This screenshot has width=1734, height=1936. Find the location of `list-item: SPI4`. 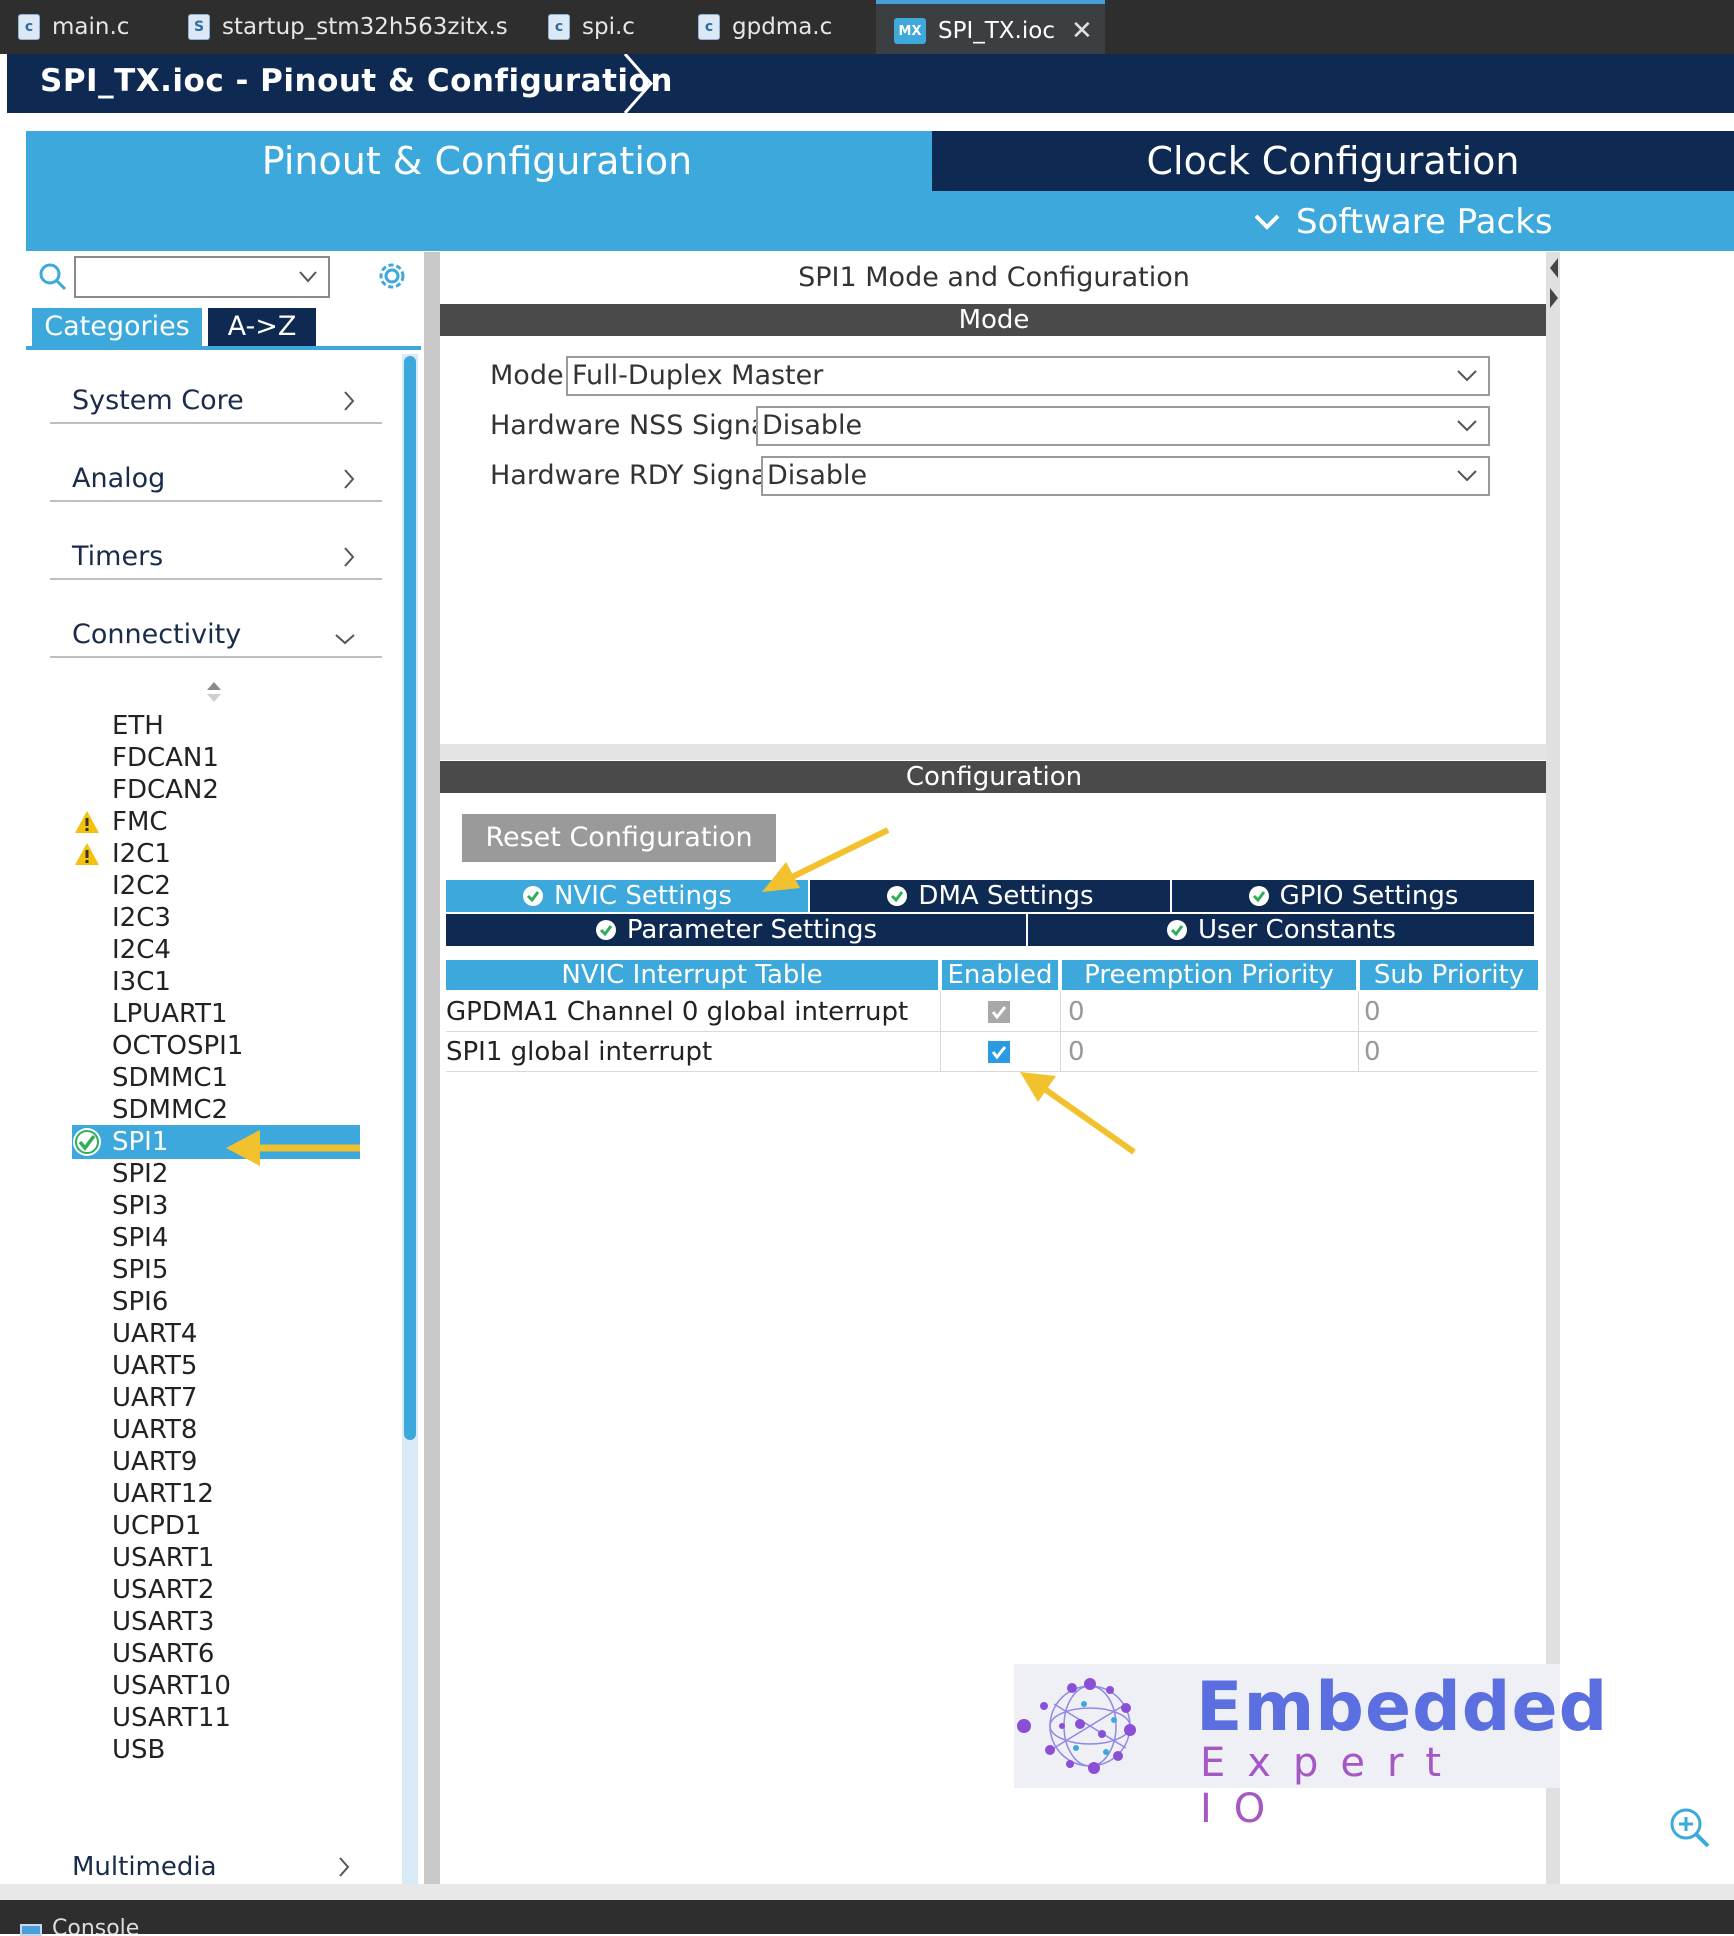

list-item: SPI4 is located at coordinates (140, 1238).